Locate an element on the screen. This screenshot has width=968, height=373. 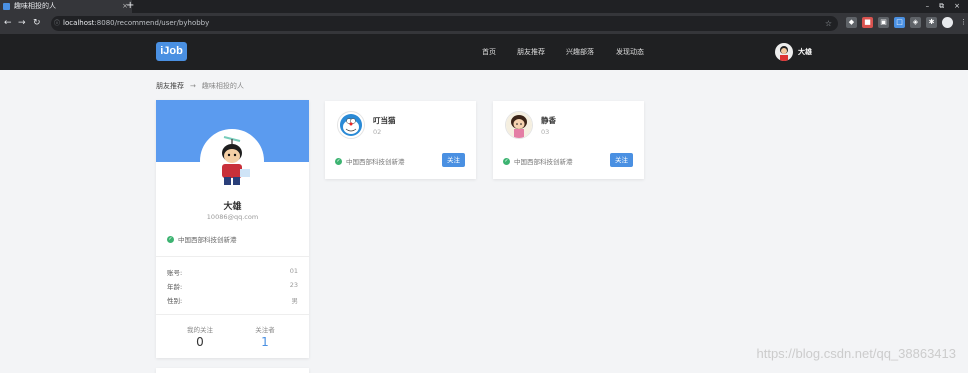
info-row-gender: 性别: 男 is located at coordinates (232, 300).